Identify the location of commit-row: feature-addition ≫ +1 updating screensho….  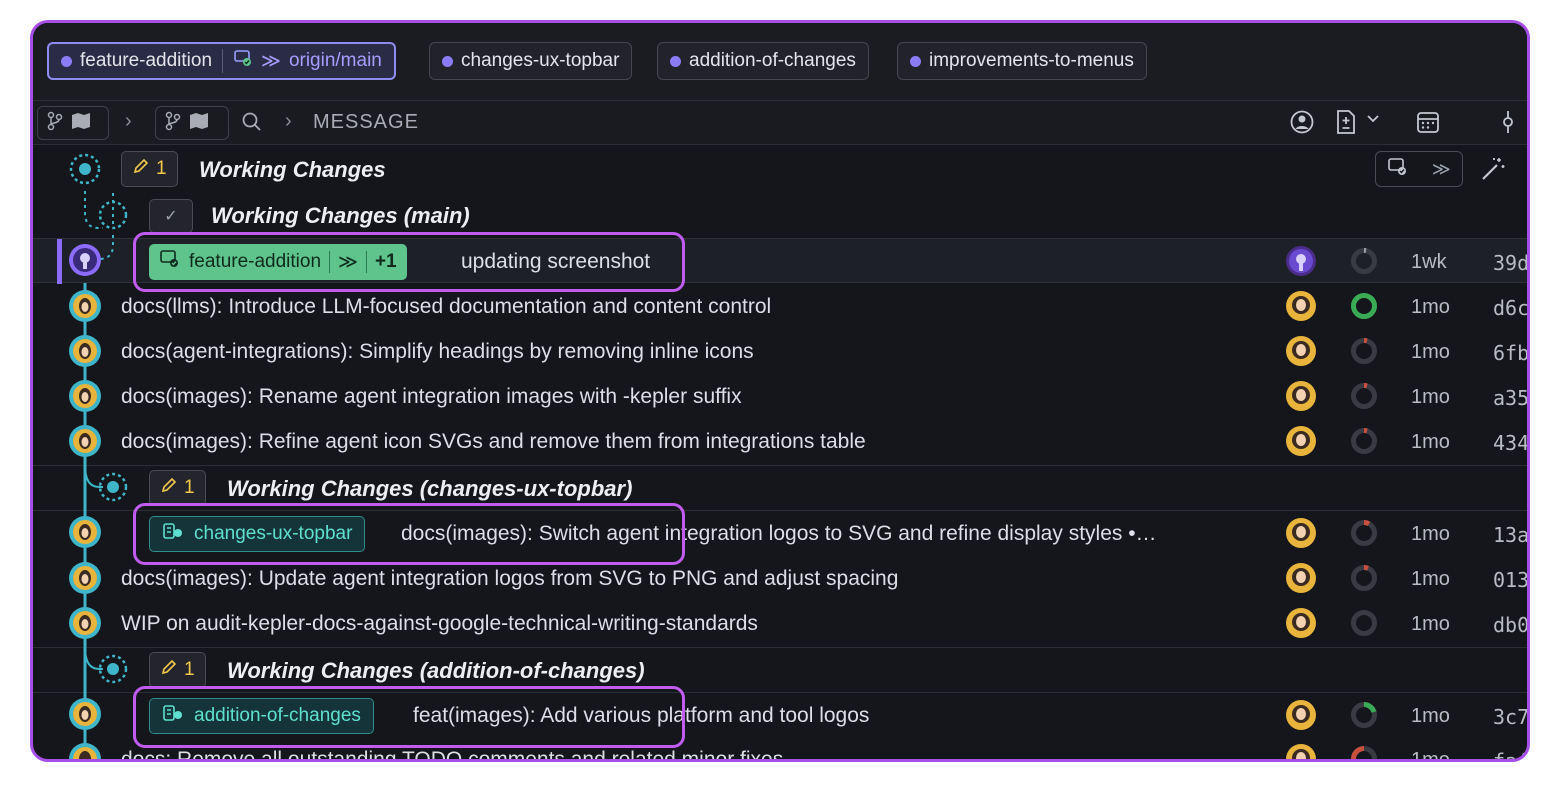
(780, 260).